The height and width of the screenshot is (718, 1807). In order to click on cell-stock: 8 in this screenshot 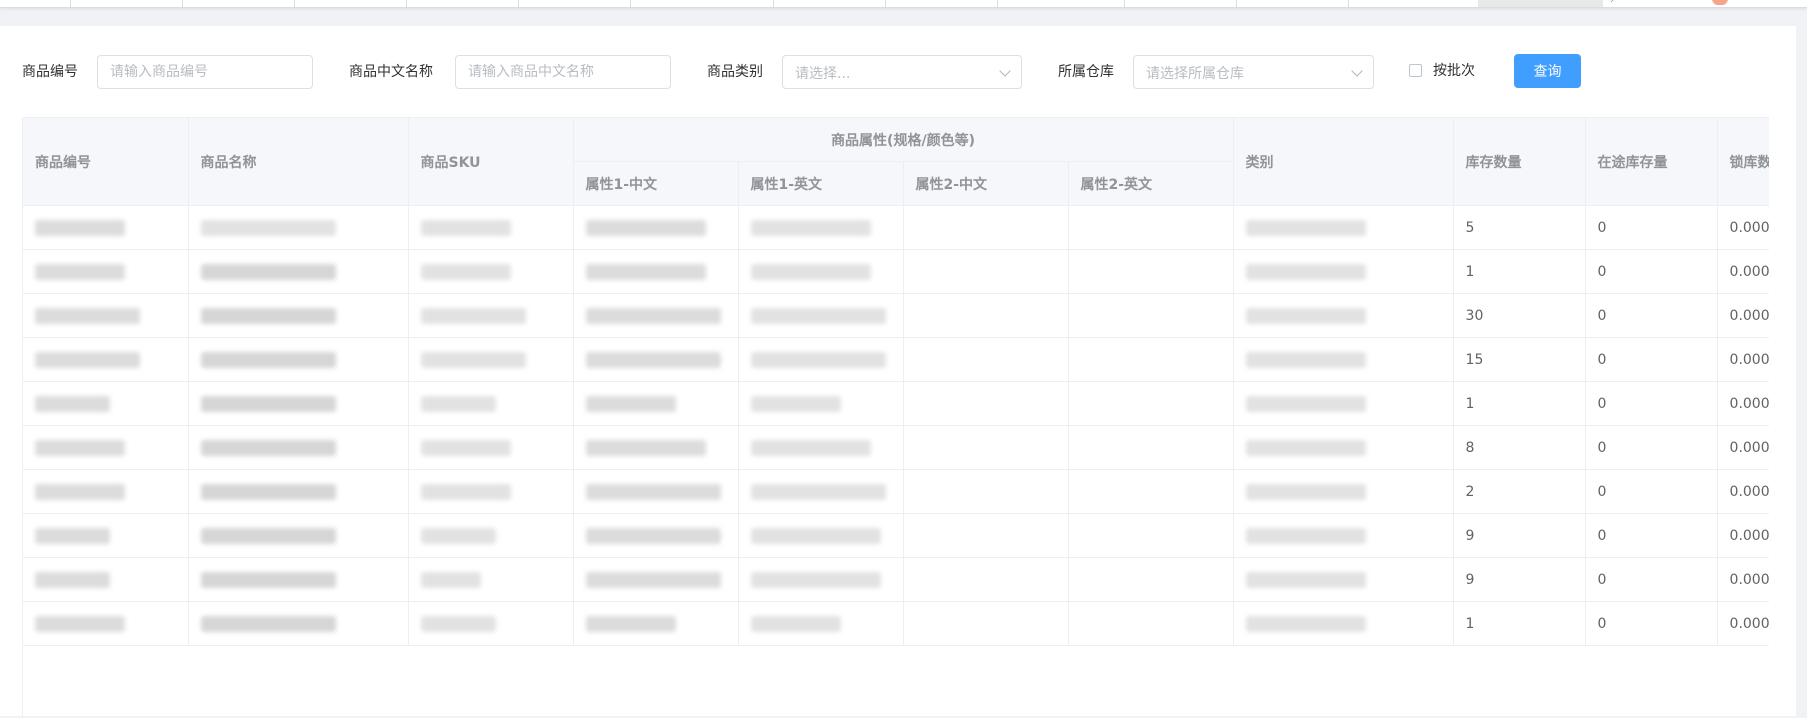, I will do `click(1519, 447)`.